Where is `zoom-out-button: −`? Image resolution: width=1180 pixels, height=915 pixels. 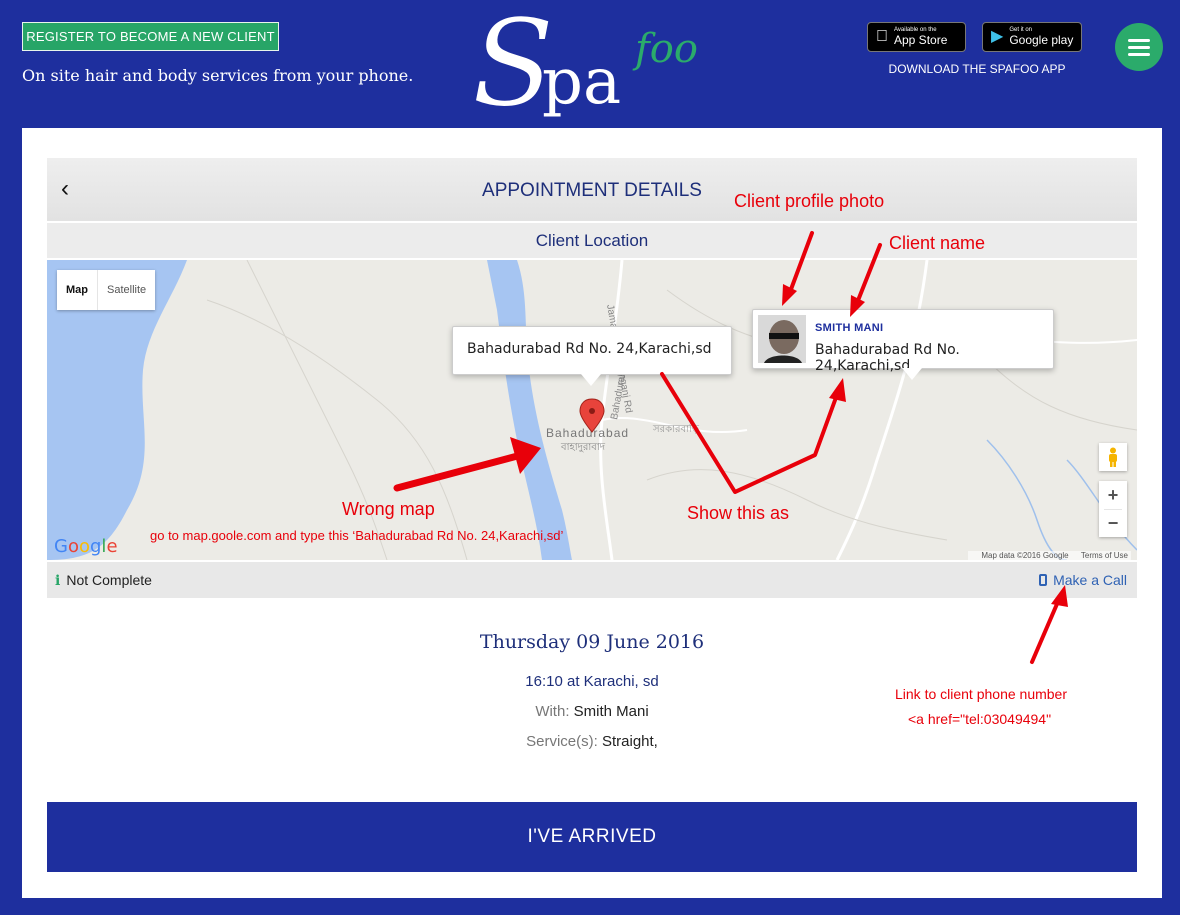
zoom-out-button: − is located at coordinates (1113, 523).